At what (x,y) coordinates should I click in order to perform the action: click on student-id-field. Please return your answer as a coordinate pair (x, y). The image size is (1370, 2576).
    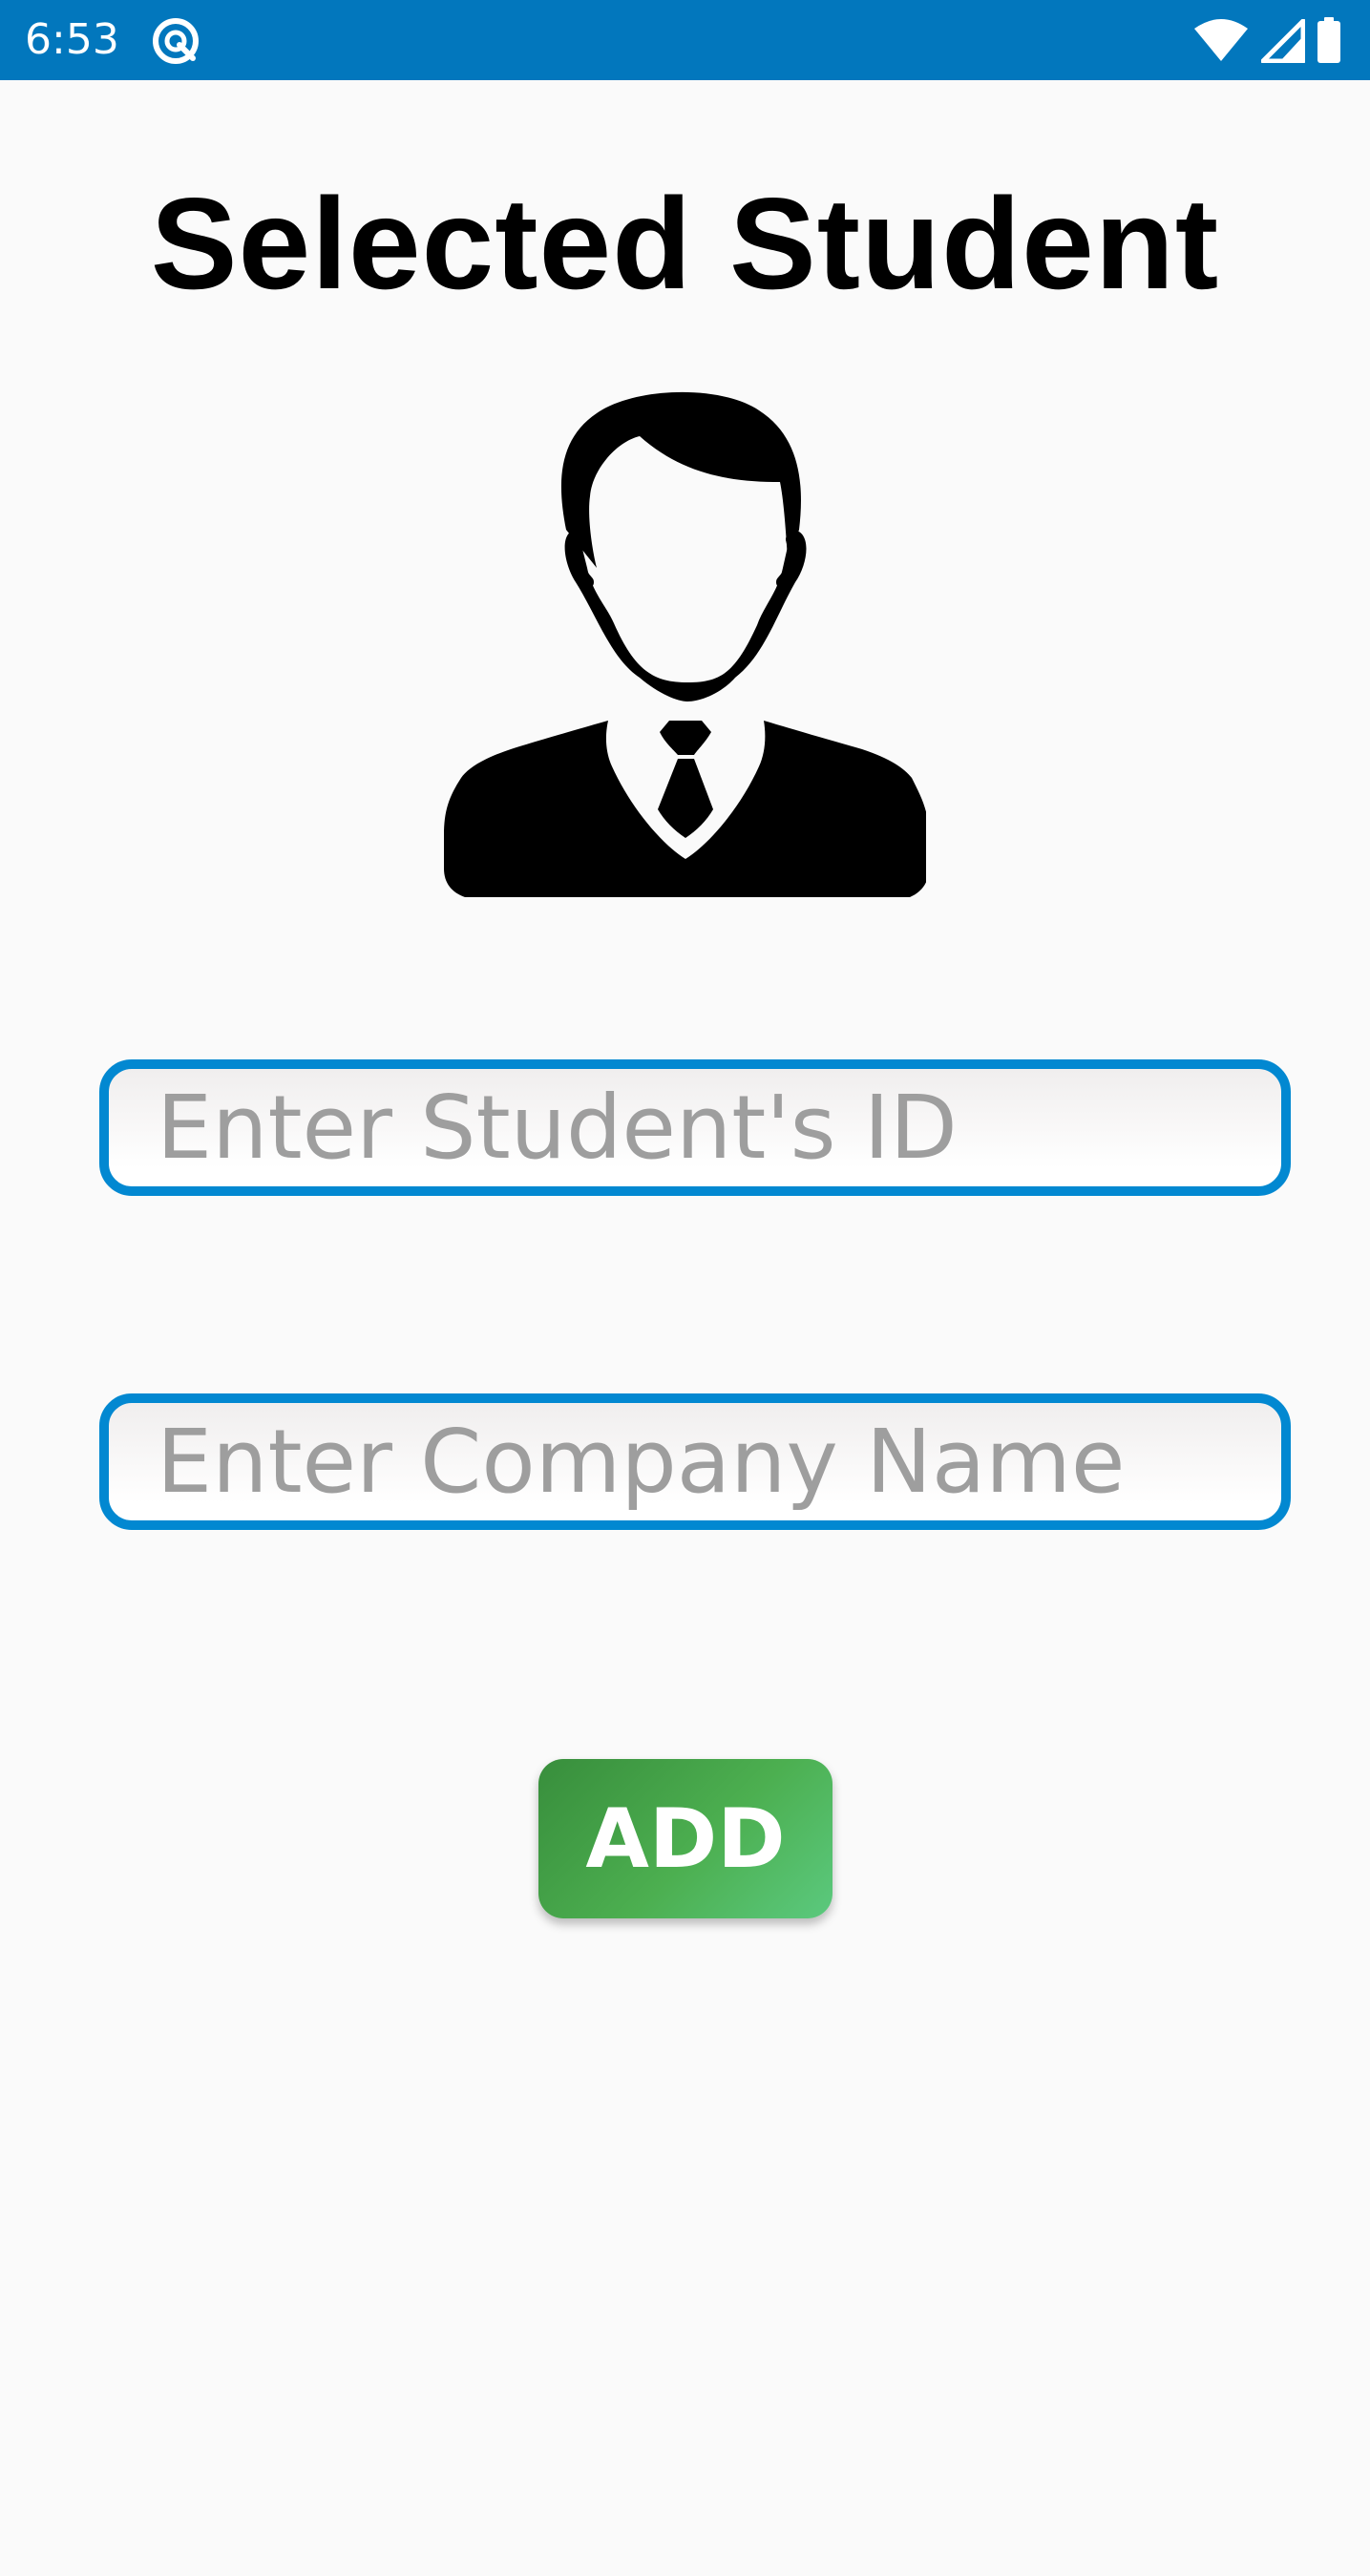
    Looking at the image, I should click on (695, 1127).